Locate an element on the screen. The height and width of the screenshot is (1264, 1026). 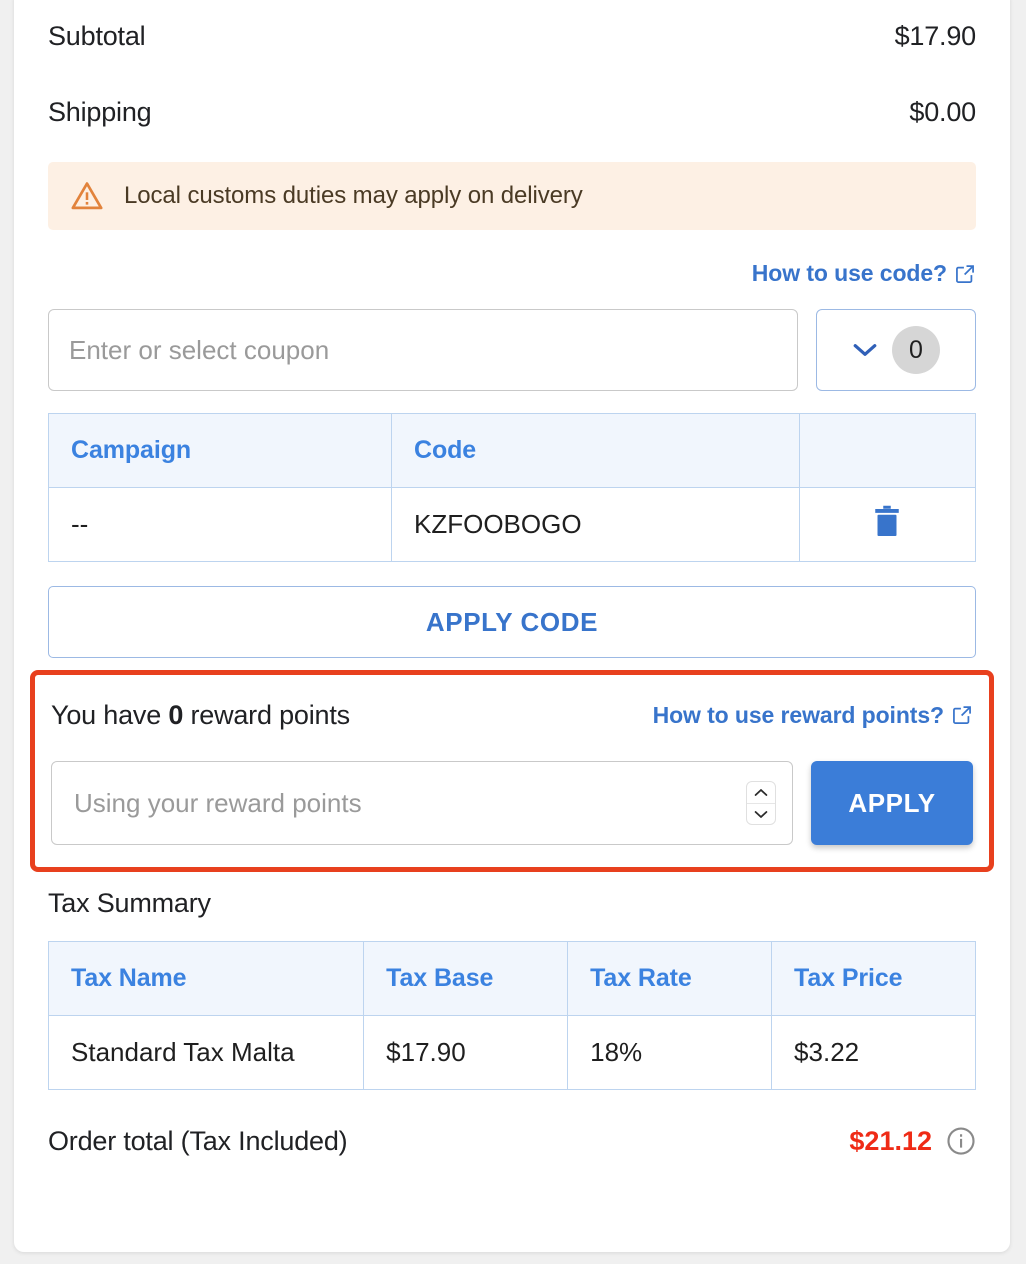
reward-points-entry-row: Using your reward points APPLY is located at coordinates (512, 803).